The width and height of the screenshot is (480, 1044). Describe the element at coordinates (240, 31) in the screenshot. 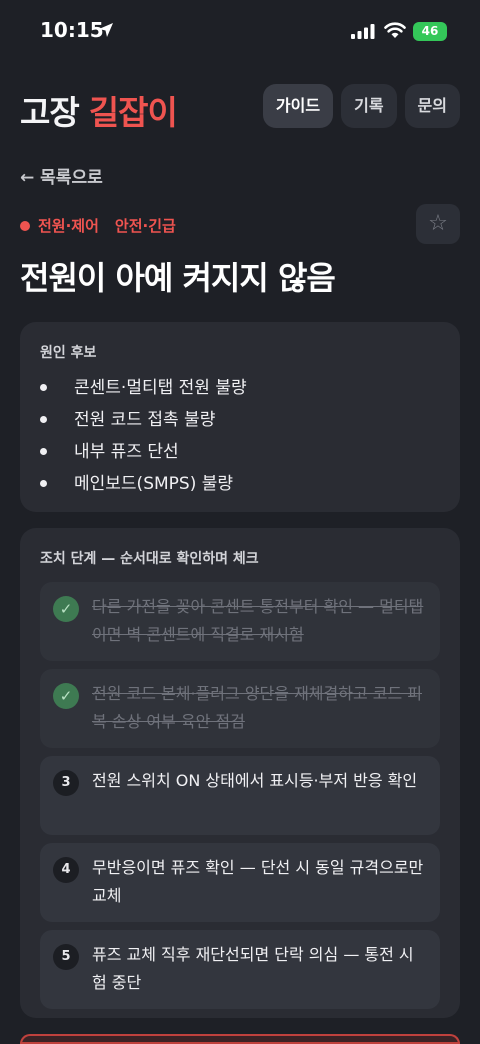

I see `status-bar: 10:15 46` at that location.